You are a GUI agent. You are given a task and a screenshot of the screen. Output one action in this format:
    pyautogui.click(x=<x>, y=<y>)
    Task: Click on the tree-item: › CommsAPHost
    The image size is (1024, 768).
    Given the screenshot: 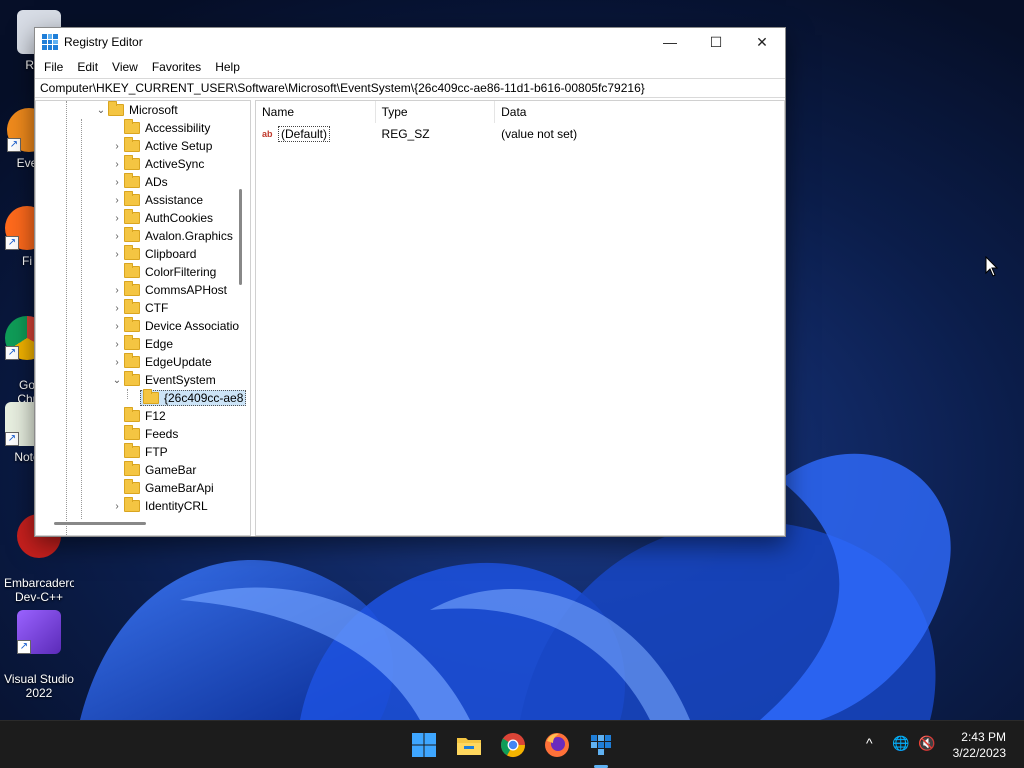 What is the action you would take?
    pyautogui.click(x=168, y=290)
    